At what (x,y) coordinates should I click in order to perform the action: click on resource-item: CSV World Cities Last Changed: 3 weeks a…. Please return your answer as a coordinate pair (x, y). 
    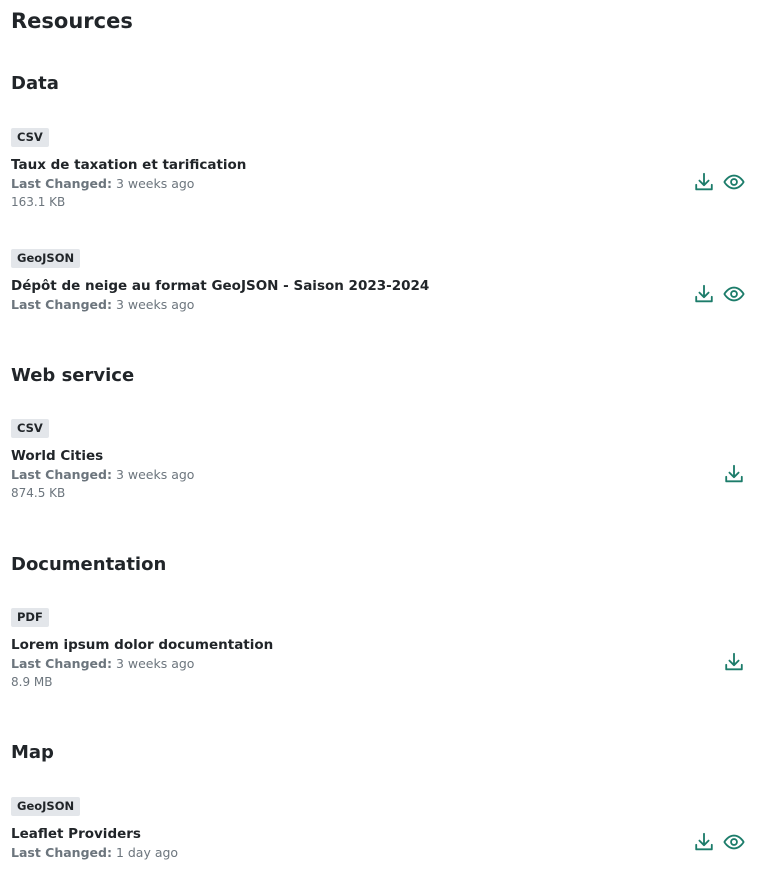
    Looking at the image, I should click on (378, 459).